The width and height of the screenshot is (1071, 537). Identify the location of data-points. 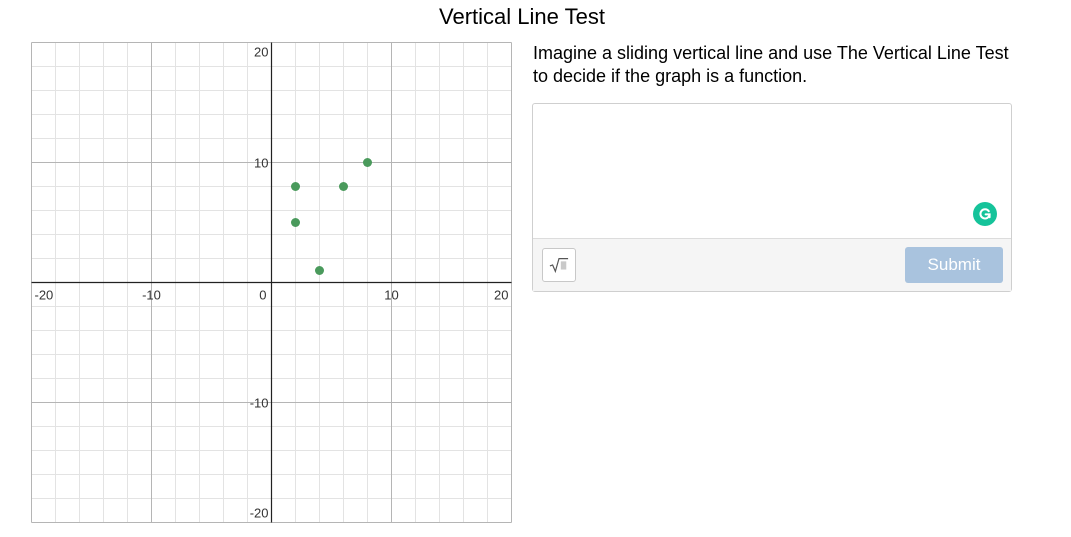
(331, 216).